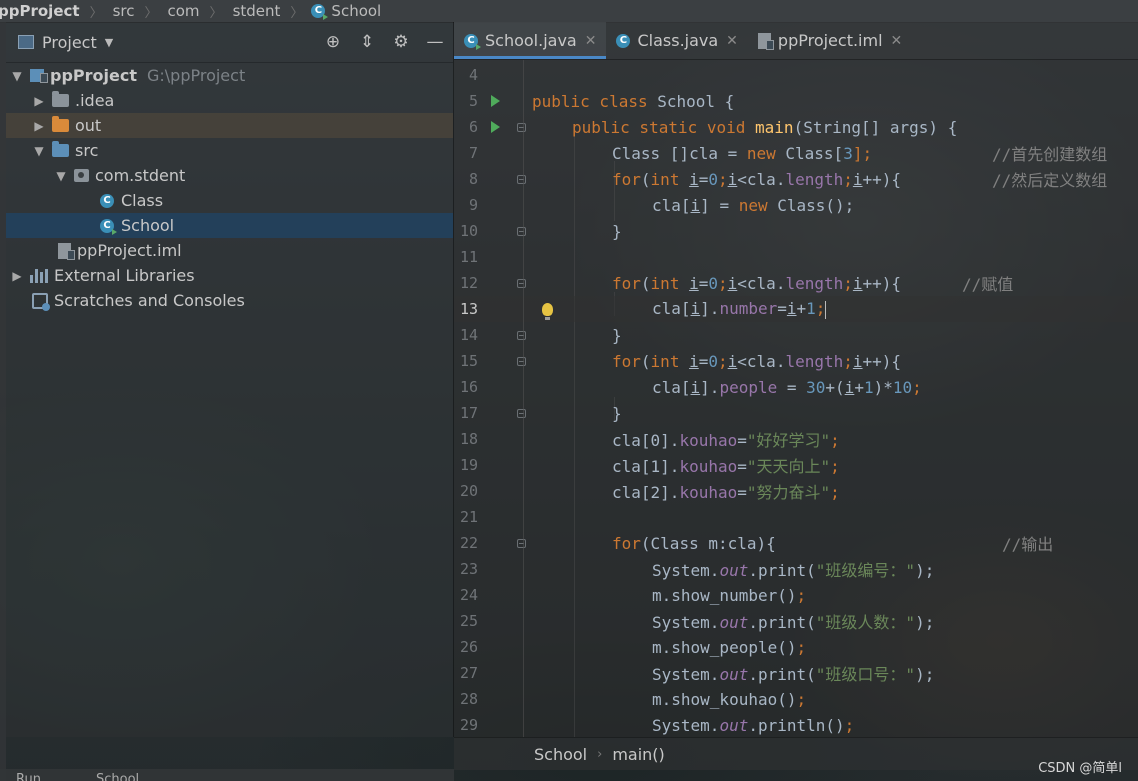  What do you see at coordinates (367, 42) in the screenshot?
I see `collapse-all-icon: ⇕` at bounding box center [367, 42].